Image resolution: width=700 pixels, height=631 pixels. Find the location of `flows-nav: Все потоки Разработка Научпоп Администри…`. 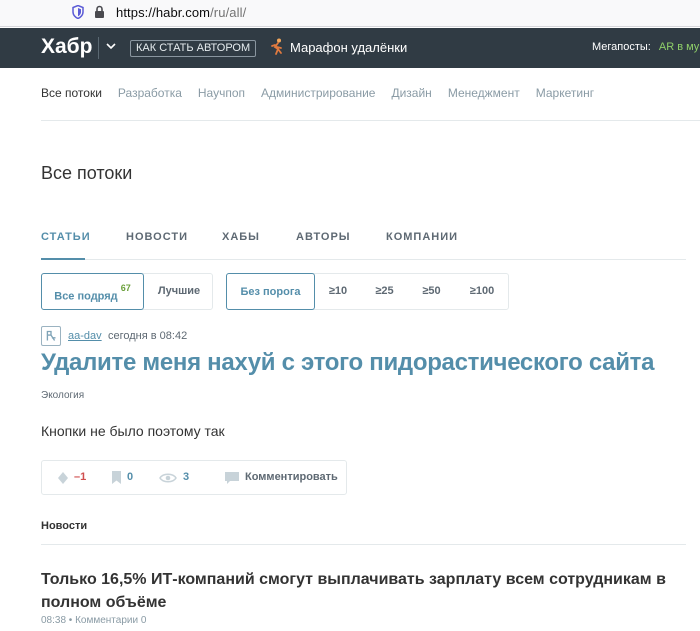

flows-nav: Все потоки Разработка Научпоп Администри… is located at coordinates (325, 93).